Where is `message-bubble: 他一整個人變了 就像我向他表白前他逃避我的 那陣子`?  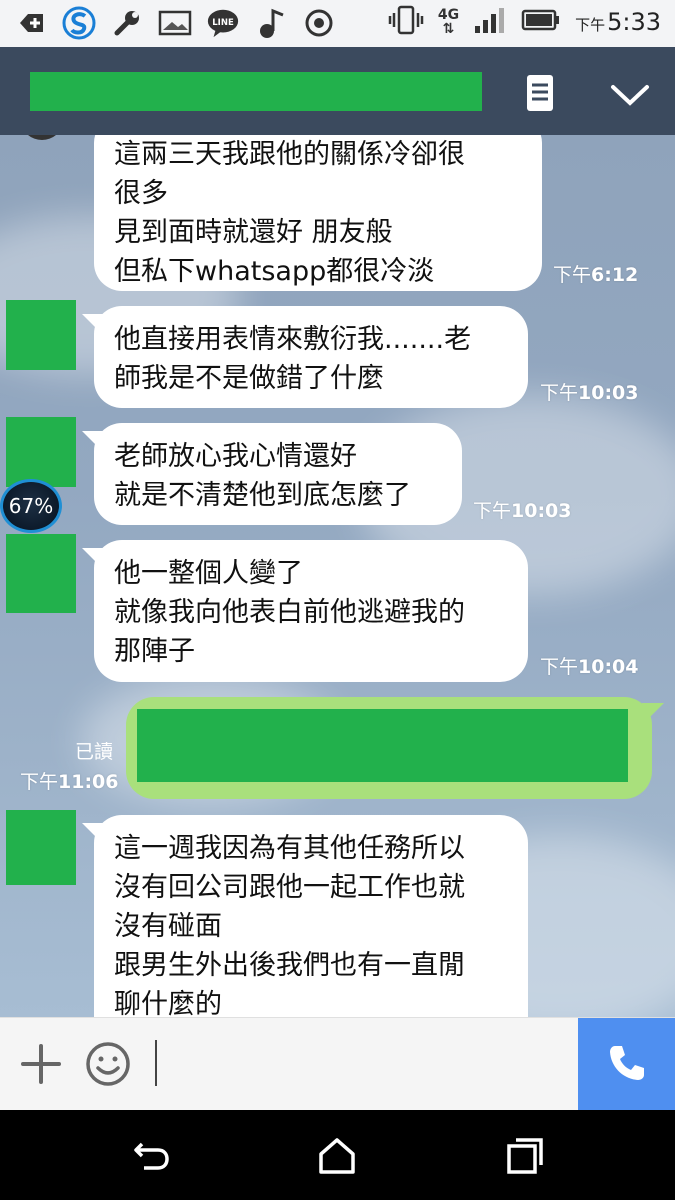 message-bubble: 他一整個人變了 就像我向他表白前他逃避我的 那陣子 is located at coordinates (305, 611).